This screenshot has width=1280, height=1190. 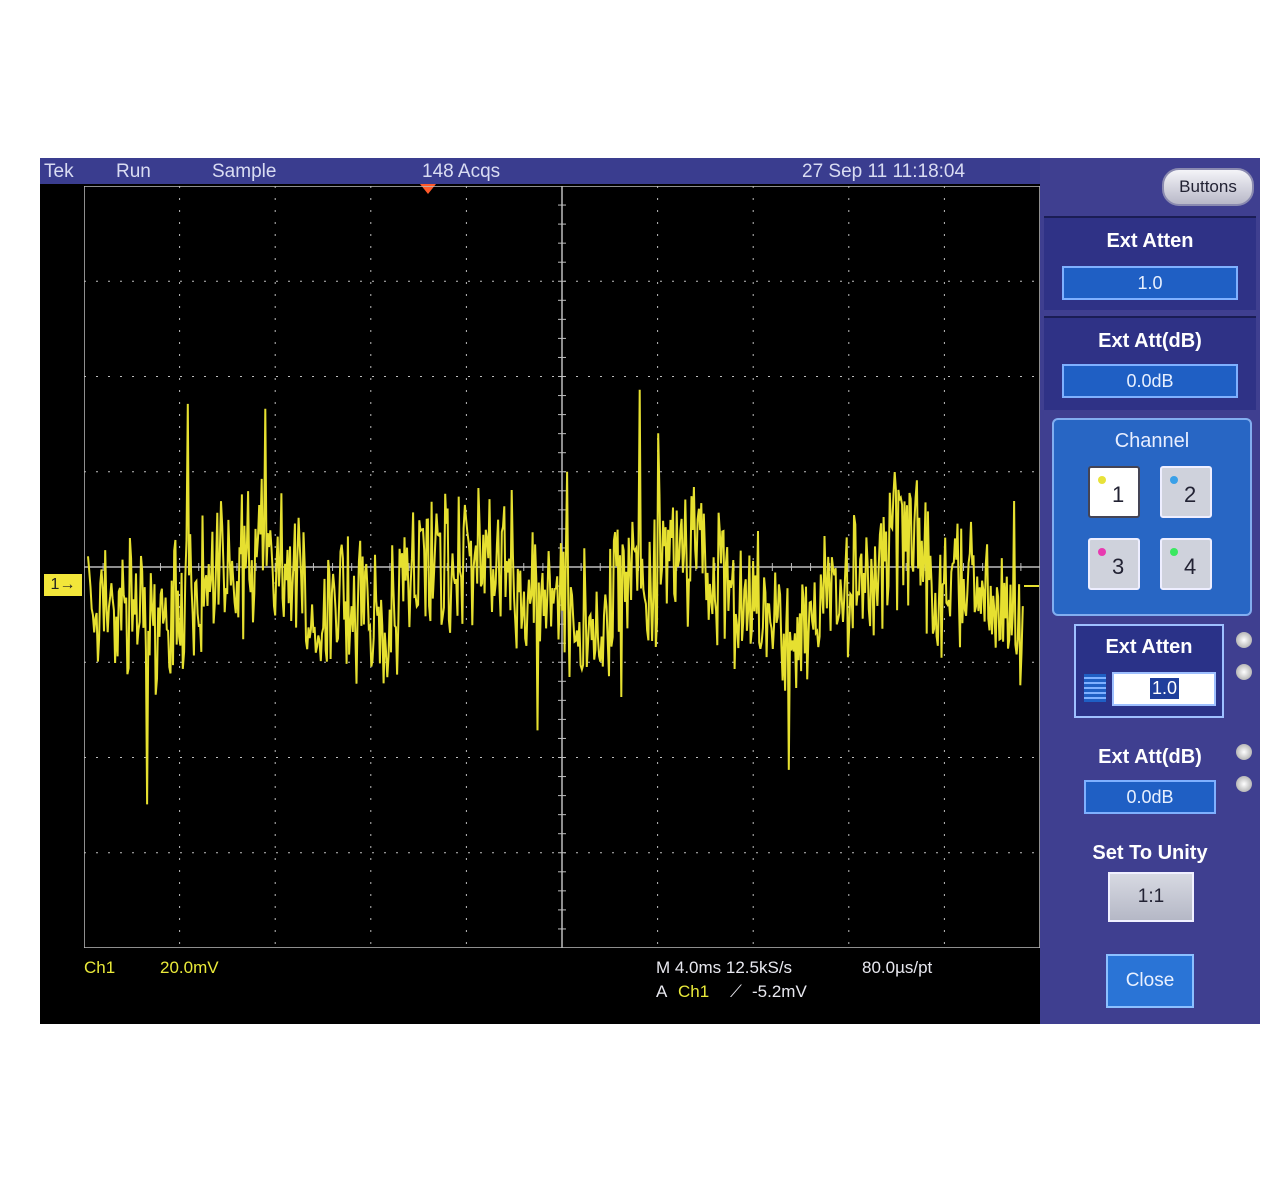 What do you see at coordinates (1150, 363) in the screenshot?
I see `ext-att-db-section: Ext Att(dB) 0.0dB` at bounding box center [1150, 363].